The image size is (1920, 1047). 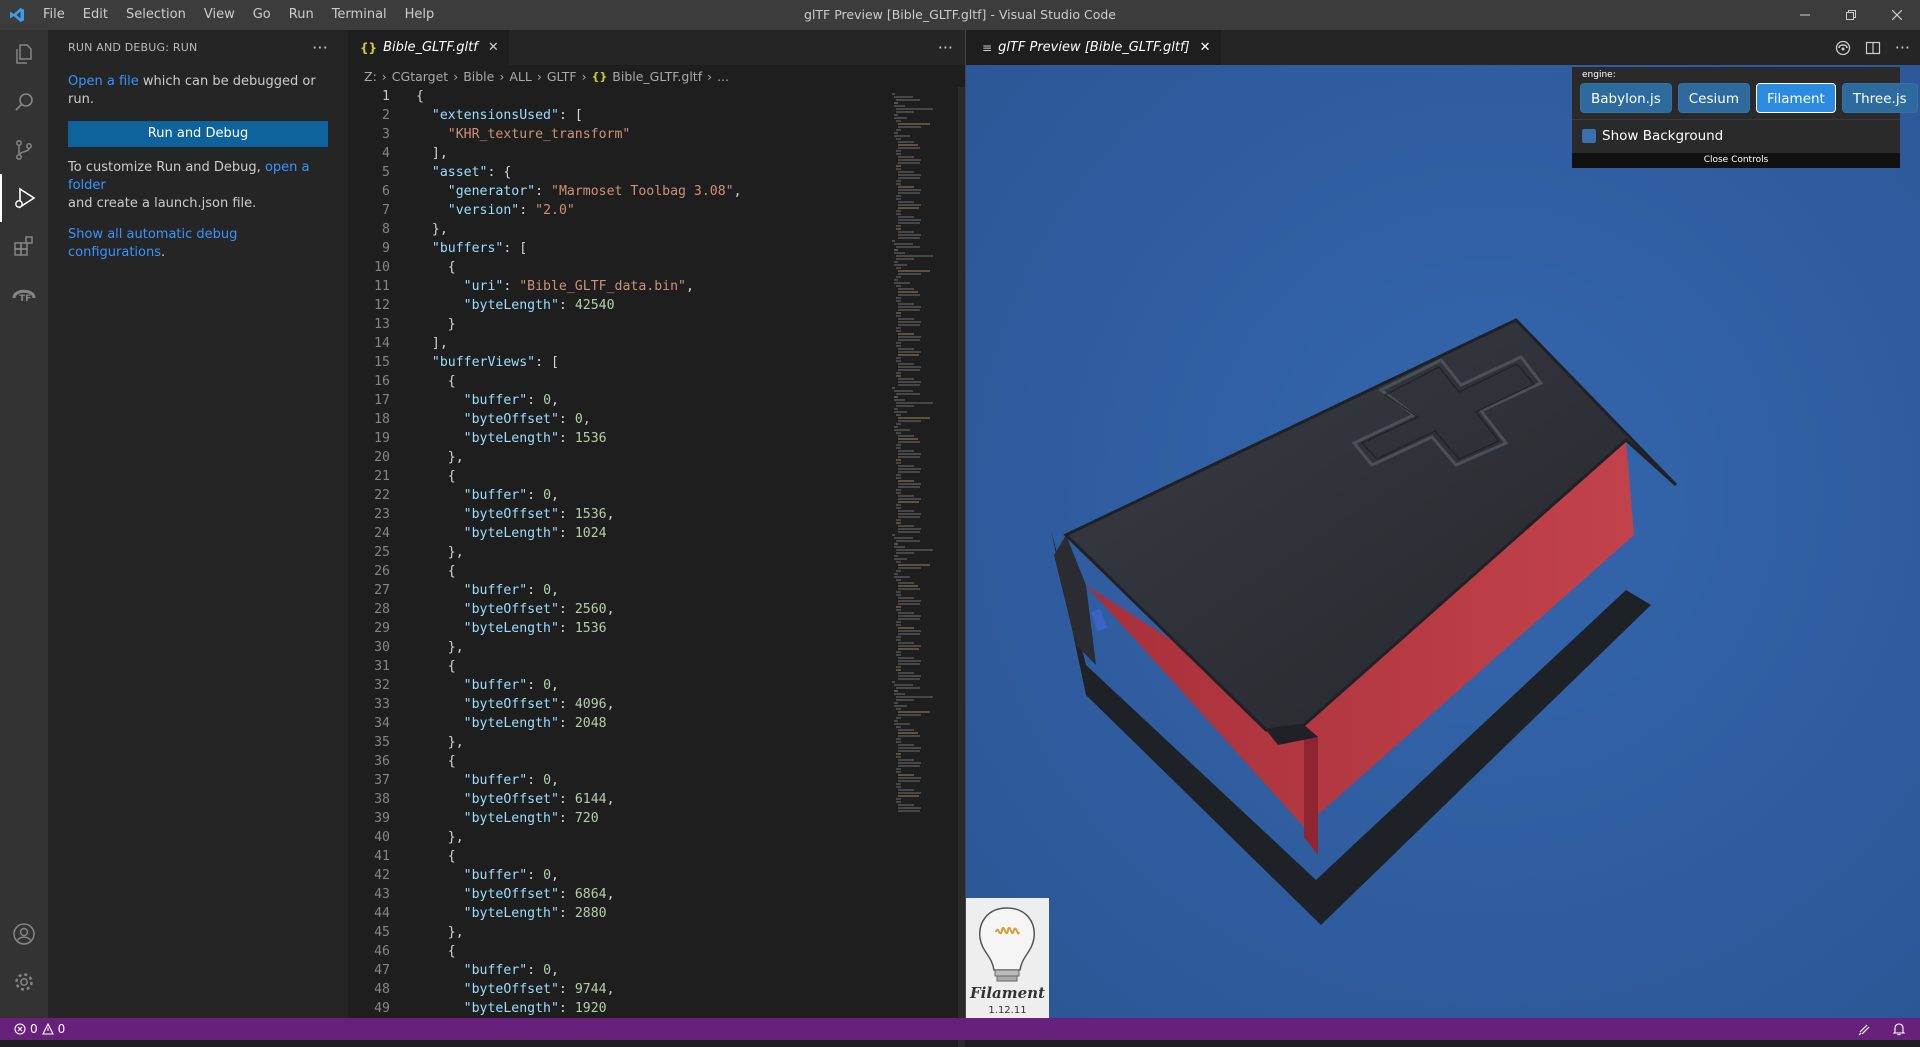 I want to click on accounts-button, so click(x=24, y=934).